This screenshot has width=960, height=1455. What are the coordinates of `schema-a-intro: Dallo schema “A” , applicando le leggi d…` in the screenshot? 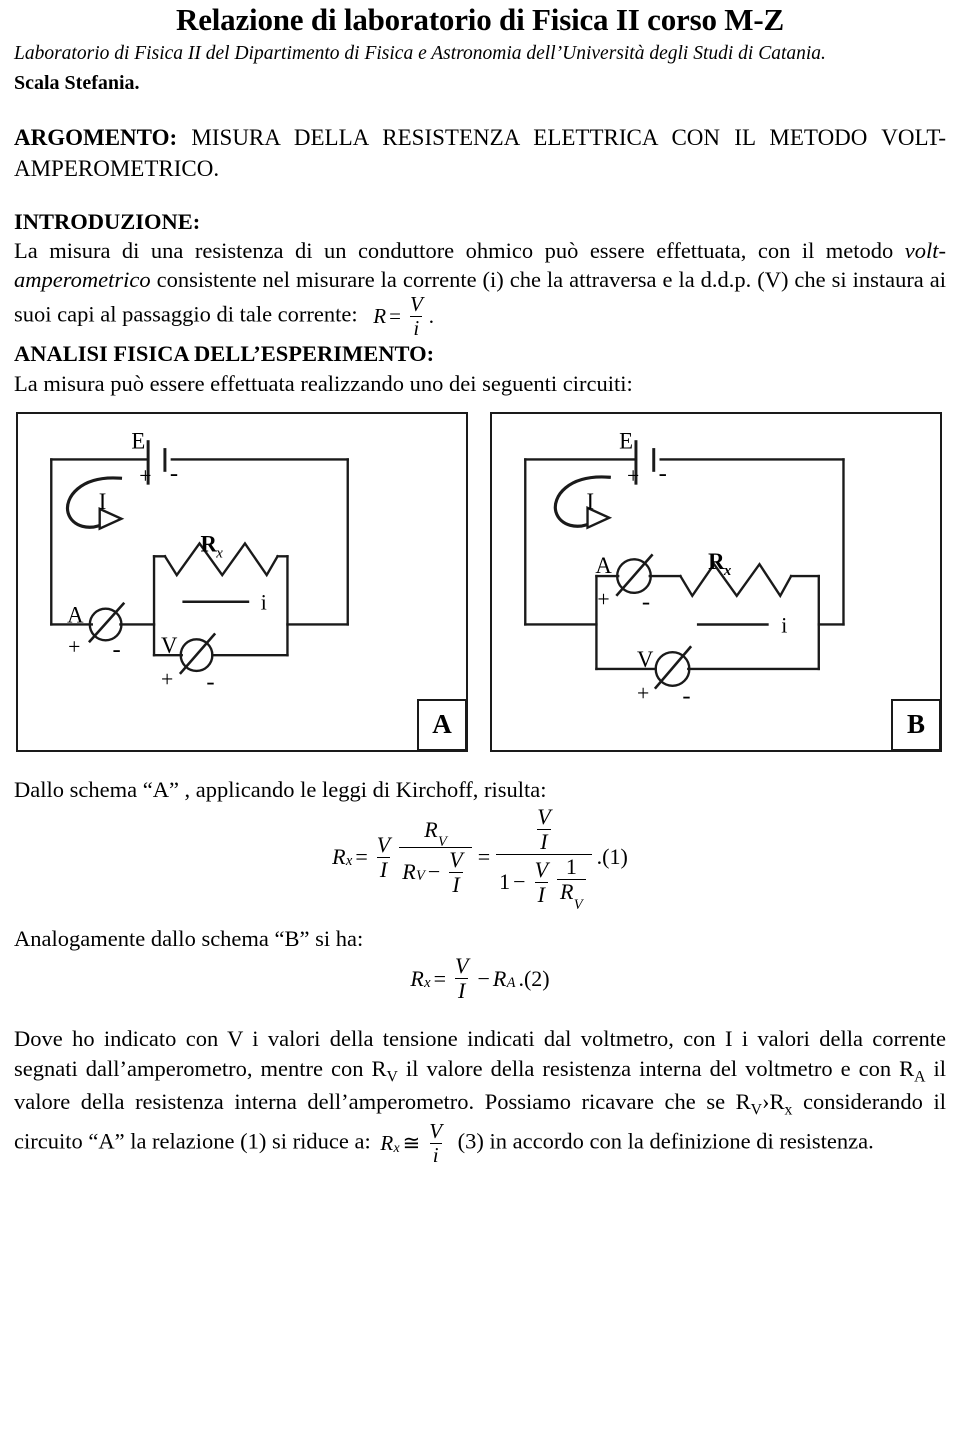 It's located at (280, 789).